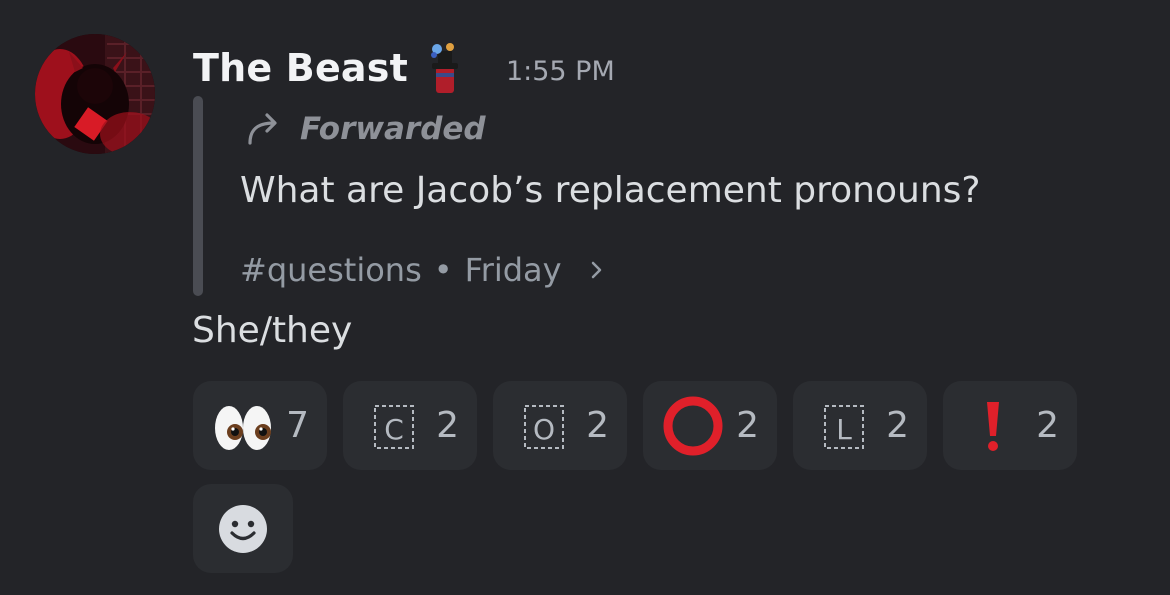 The image size is (1170, 595). I want to click on avatar-image, so click(95, 94).